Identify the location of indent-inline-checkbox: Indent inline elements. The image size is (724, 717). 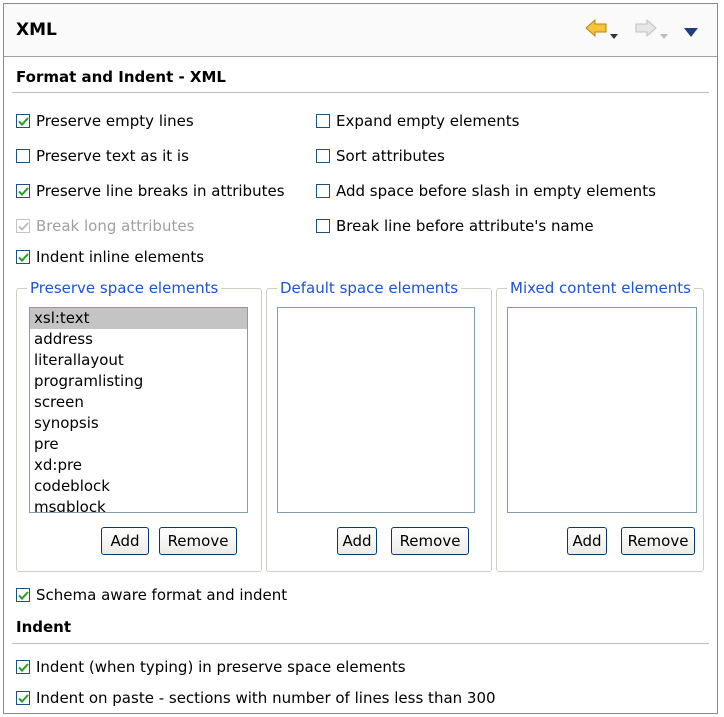
(110, 257).